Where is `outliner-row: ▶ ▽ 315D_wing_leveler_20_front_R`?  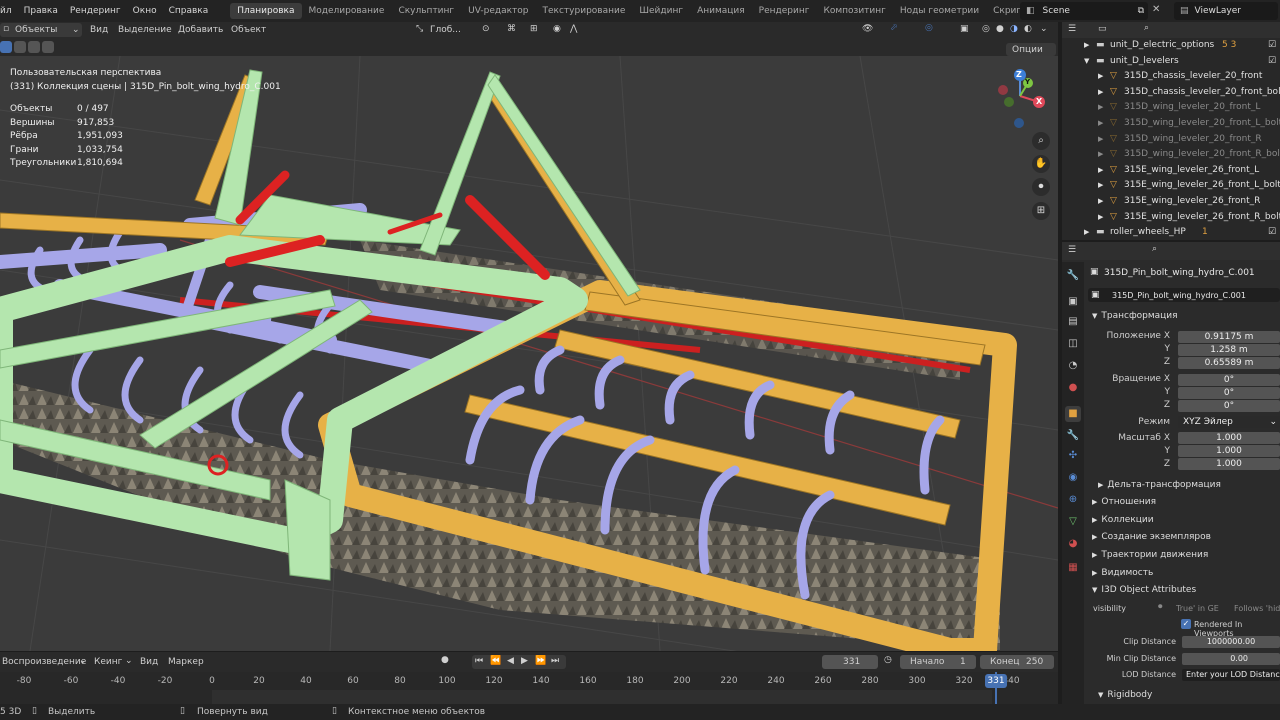 outliner-row: ▶ ▽ 315D_wing_leveler_20_front_R is located at coordinates (1171, 140).